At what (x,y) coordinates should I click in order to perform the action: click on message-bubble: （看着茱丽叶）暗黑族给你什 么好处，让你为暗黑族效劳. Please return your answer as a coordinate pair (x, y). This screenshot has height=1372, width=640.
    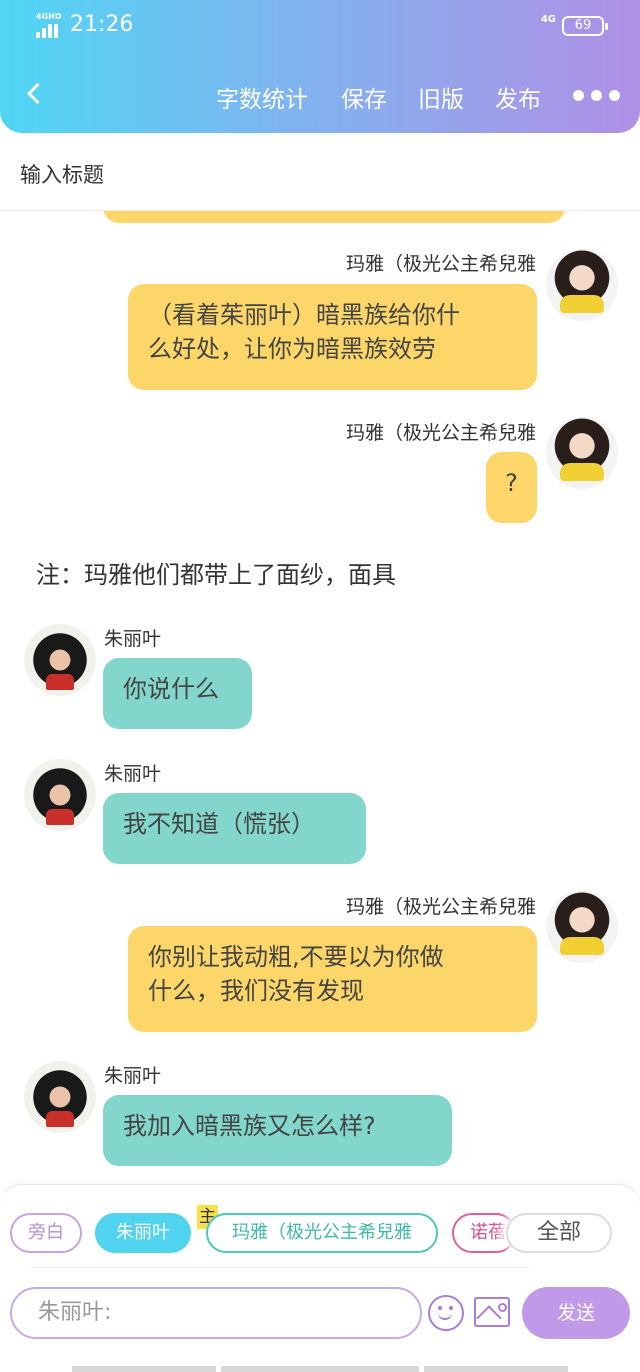
    Looking at the image, I should click on (332, 337).